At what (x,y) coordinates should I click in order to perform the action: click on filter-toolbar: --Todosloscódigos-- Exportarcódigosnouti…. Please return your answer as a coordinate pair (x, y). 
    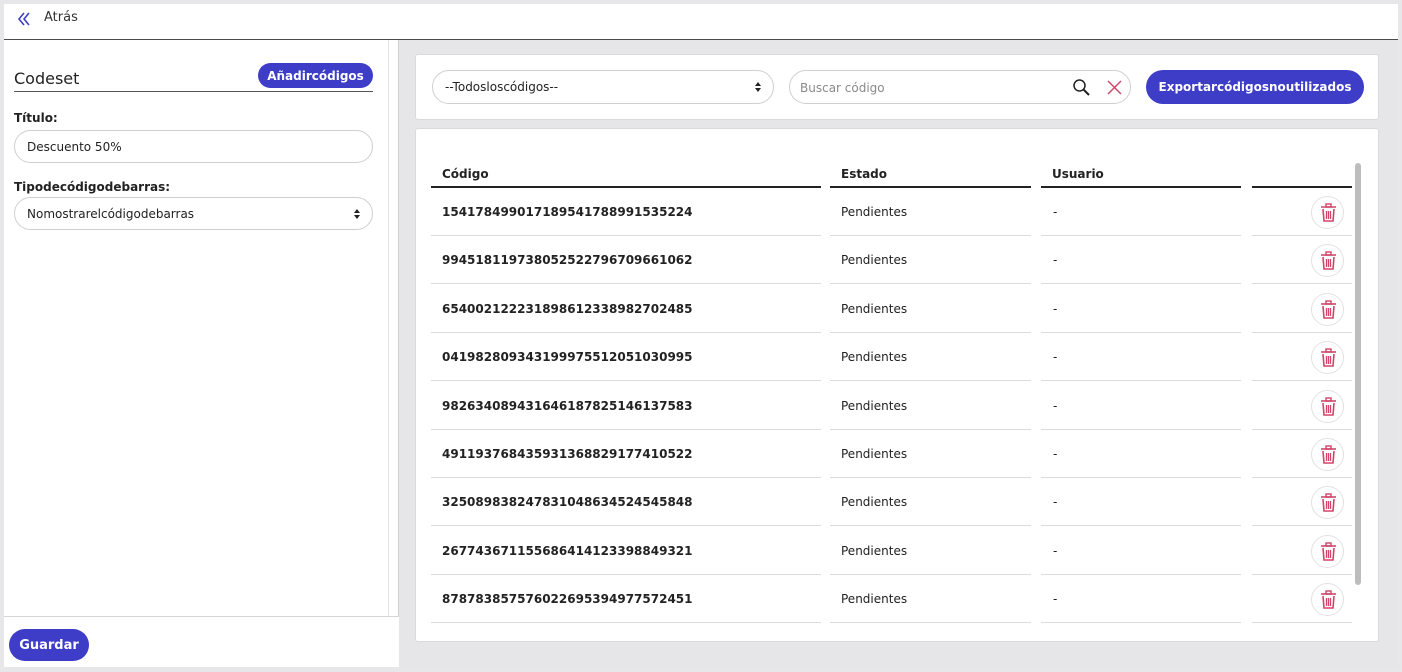
    Looking at the image, I should click on (897, 87).